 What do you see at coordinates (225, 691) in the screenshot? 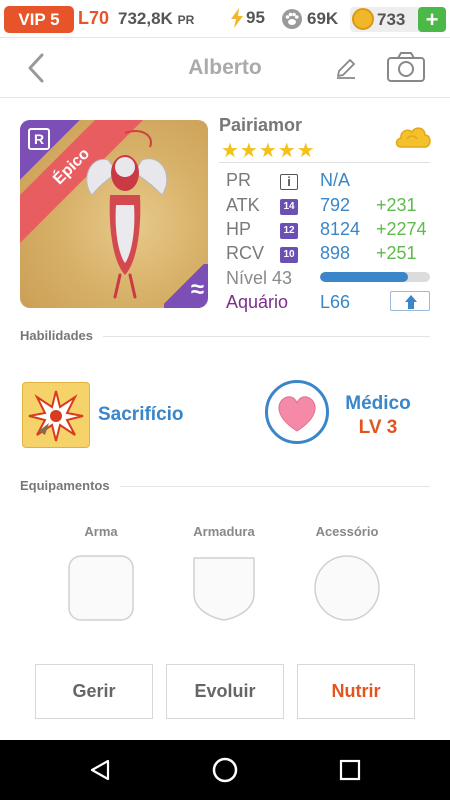
I see `evolve-button: Evoluir` at bounding box center [225, 691].